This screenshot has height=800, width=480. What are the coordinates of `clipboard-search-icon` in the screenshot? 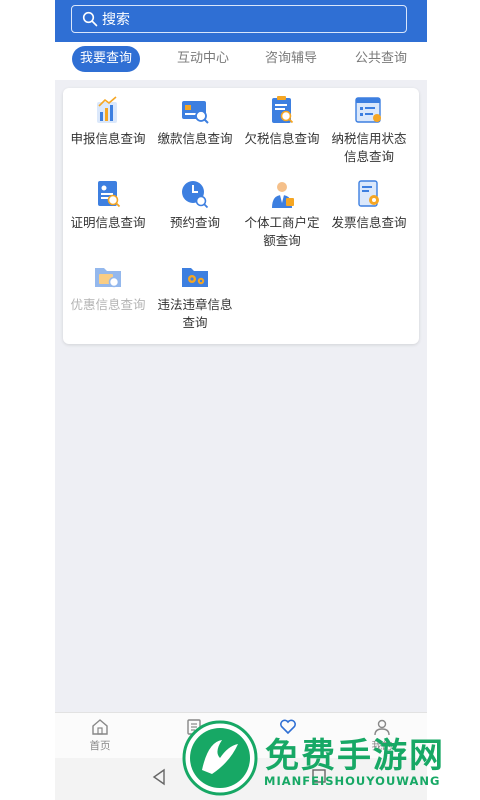 It's located at (283, 110).